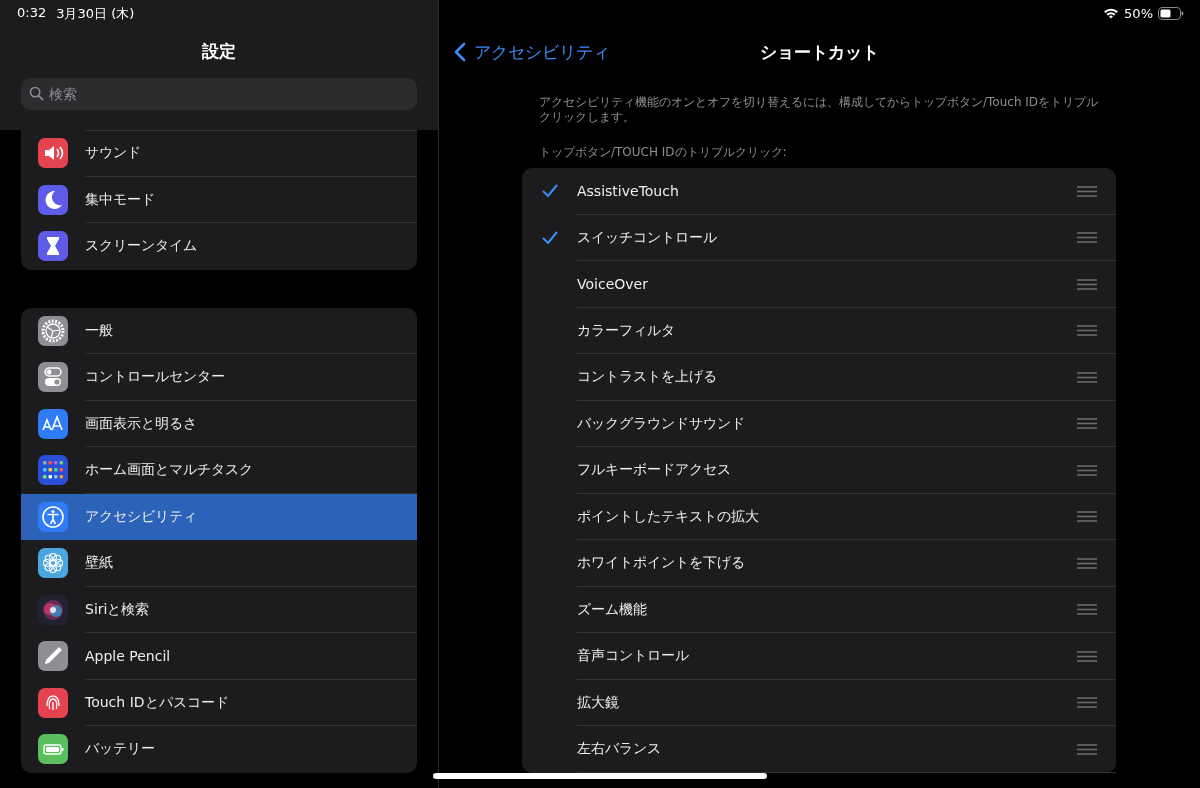  I want to click on settings-item: Apple Pencil, so click(219, 656).